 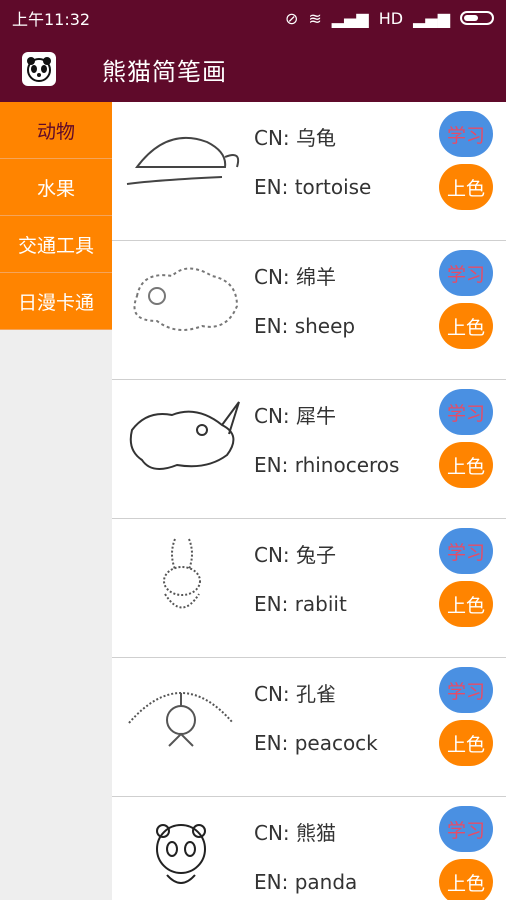 I want to click on app-bar: 熊猫简笔画, so click(x=253, y=69).